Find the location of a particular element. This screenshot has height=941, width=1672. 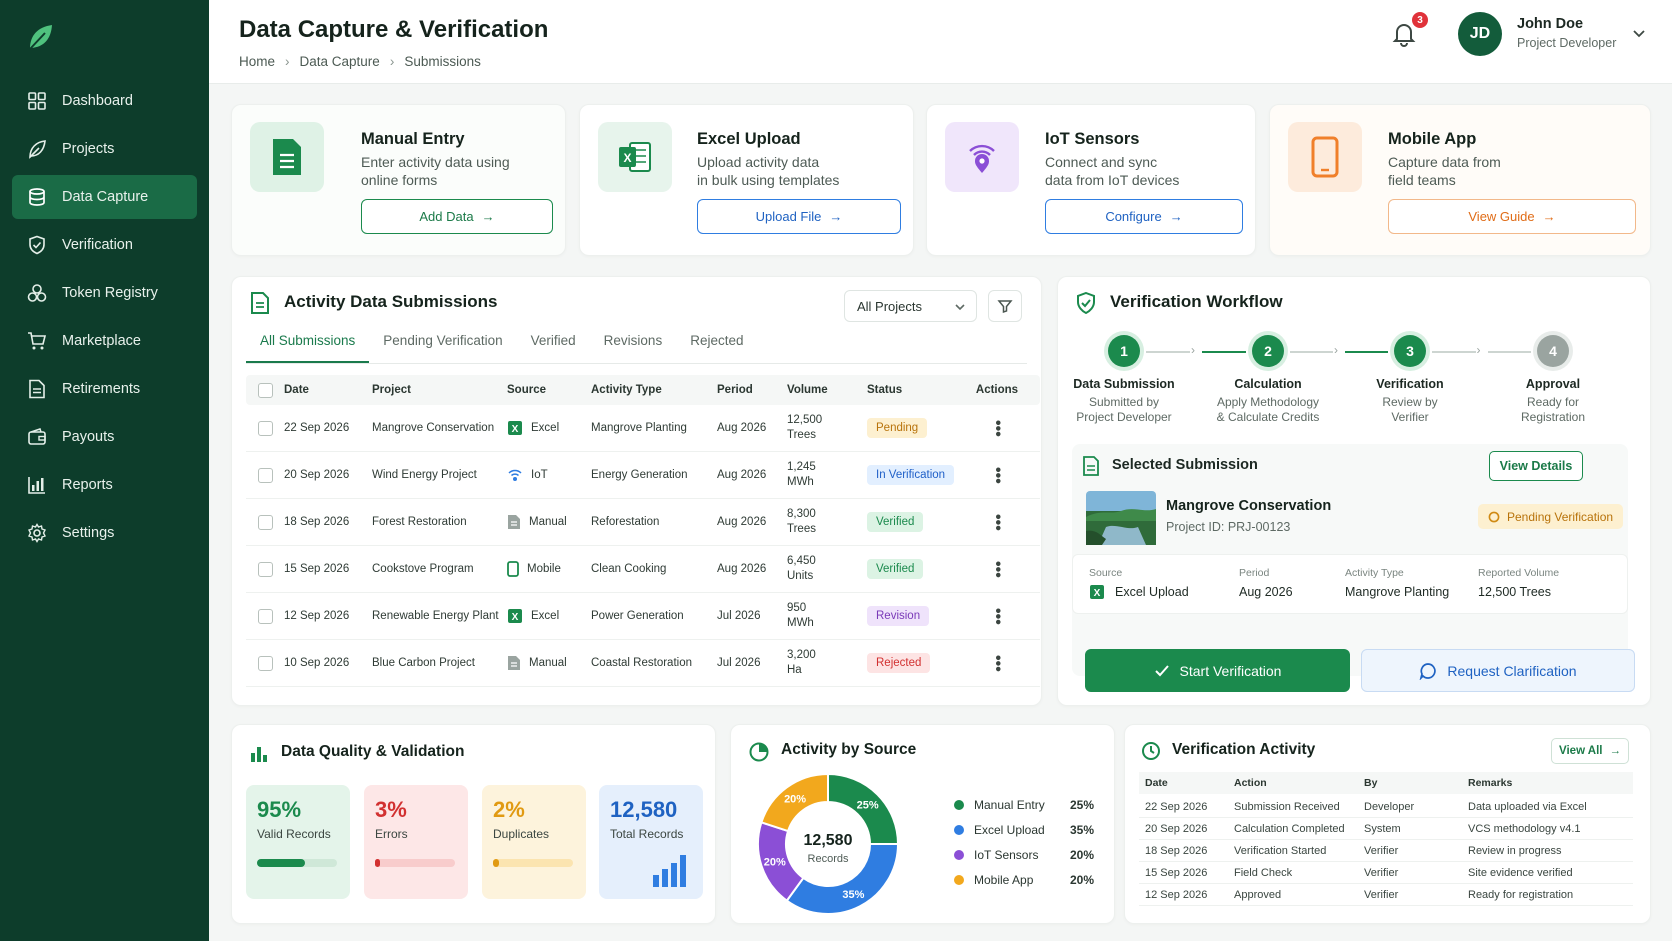

legend-label: Mobile App is located at coordinates (1004, 880).